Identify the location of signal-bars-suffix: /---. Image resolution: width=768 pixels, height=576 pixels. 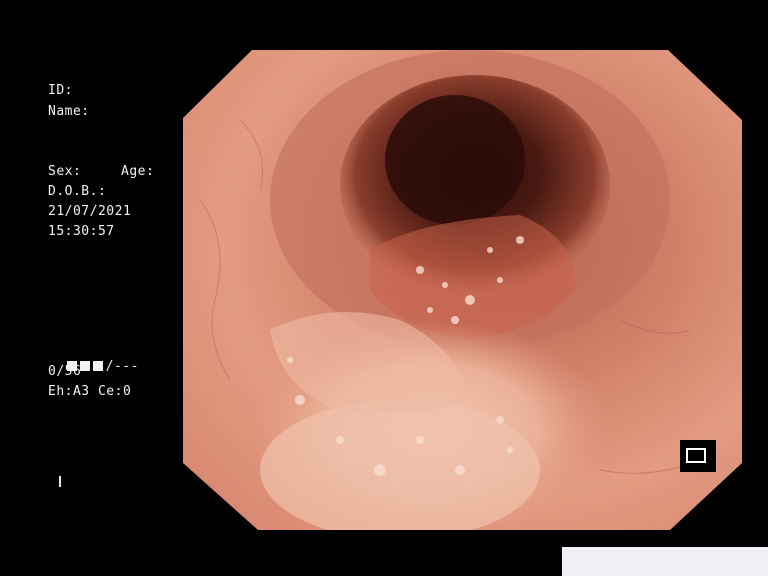
(122, 366).